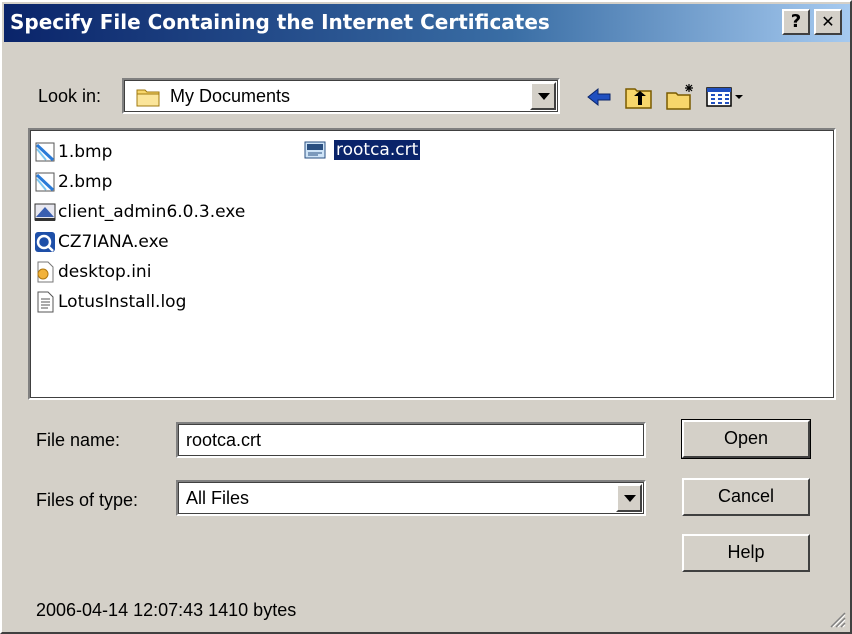 This screenshot has width=852, height=634. Describe the element at coordinates (599, 97) in the screenshot. I see `back-icon` at that location.